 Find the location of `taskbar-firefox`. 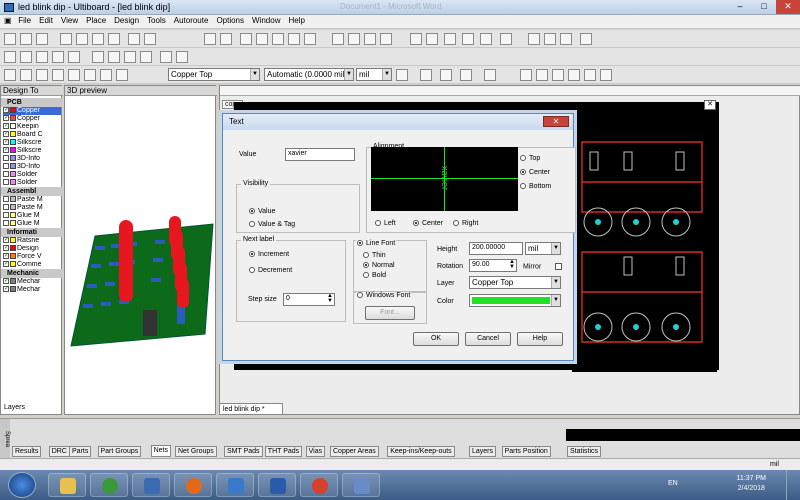

taskbar-firefox is located at coordinates (193, 485).